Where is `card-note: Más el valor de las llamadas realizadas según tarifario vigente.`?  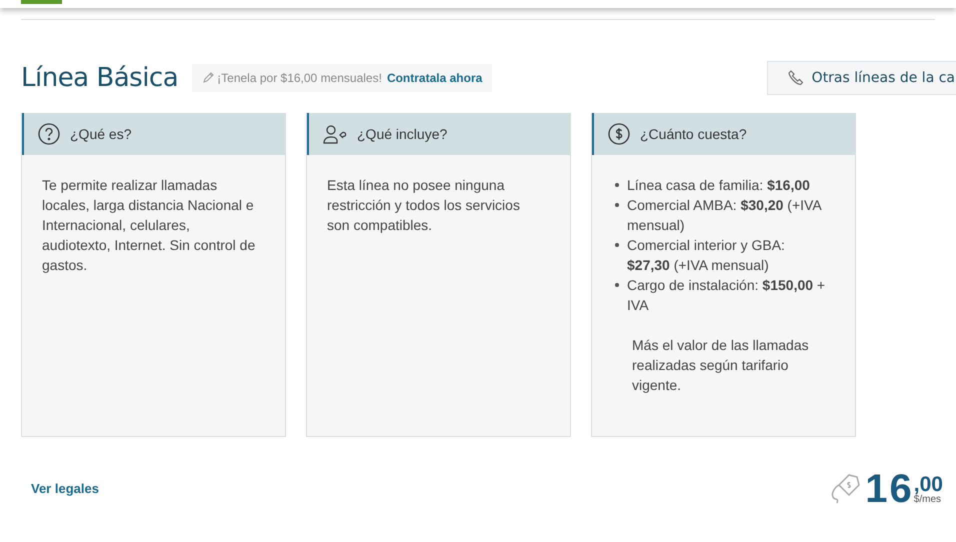 card-note: Más el valor de las llamadas realizadas según tarifario vigente. is located at coordinates (720, 365).